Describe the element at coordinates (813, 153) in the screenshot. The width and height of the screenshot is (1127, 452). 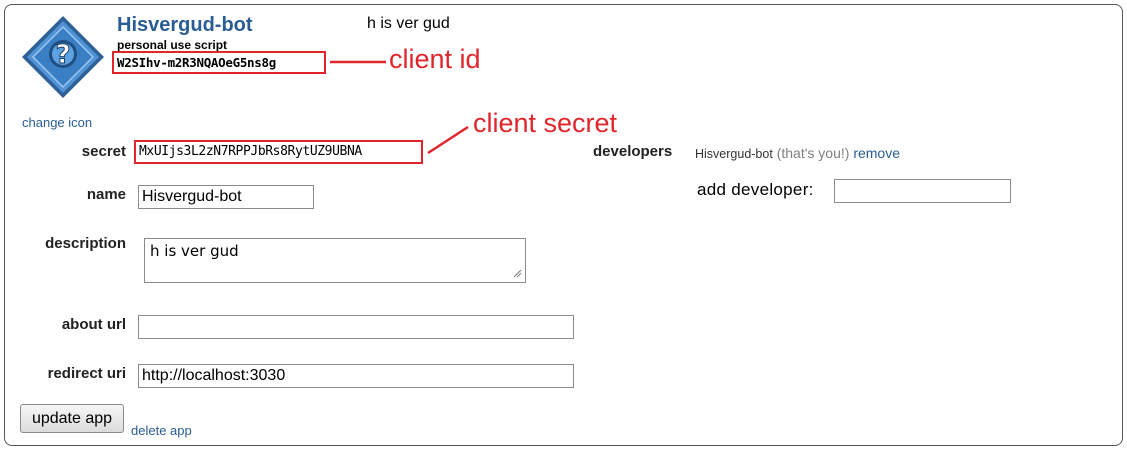
I see `developer-you-note: (that's you!)` at that location.